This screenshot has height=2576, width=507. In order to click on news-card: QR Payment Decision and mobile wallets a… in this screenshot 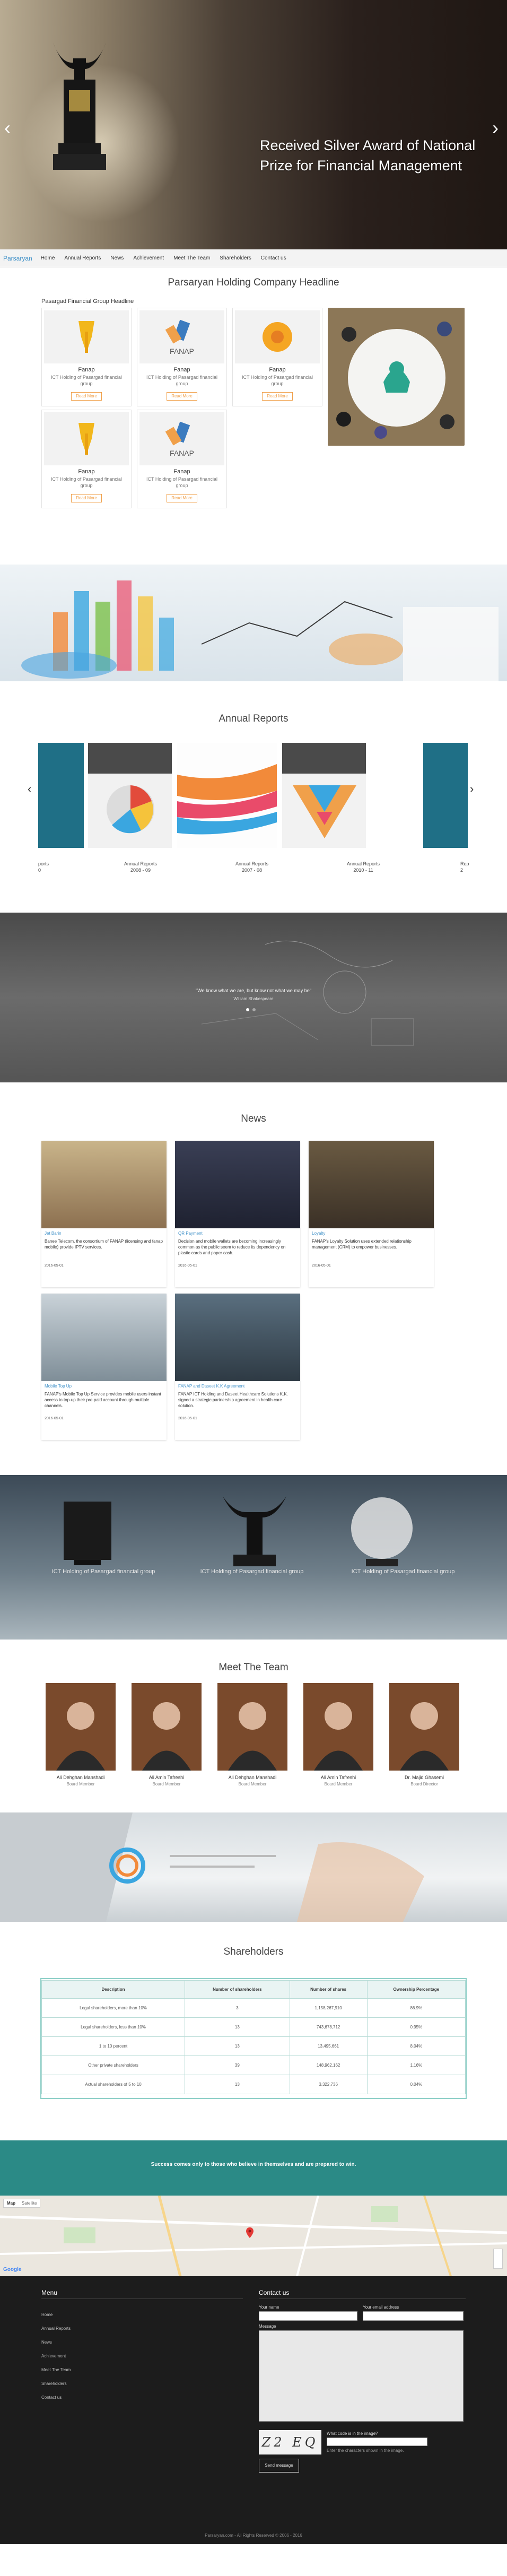, I will do `click(237, 1214)`.